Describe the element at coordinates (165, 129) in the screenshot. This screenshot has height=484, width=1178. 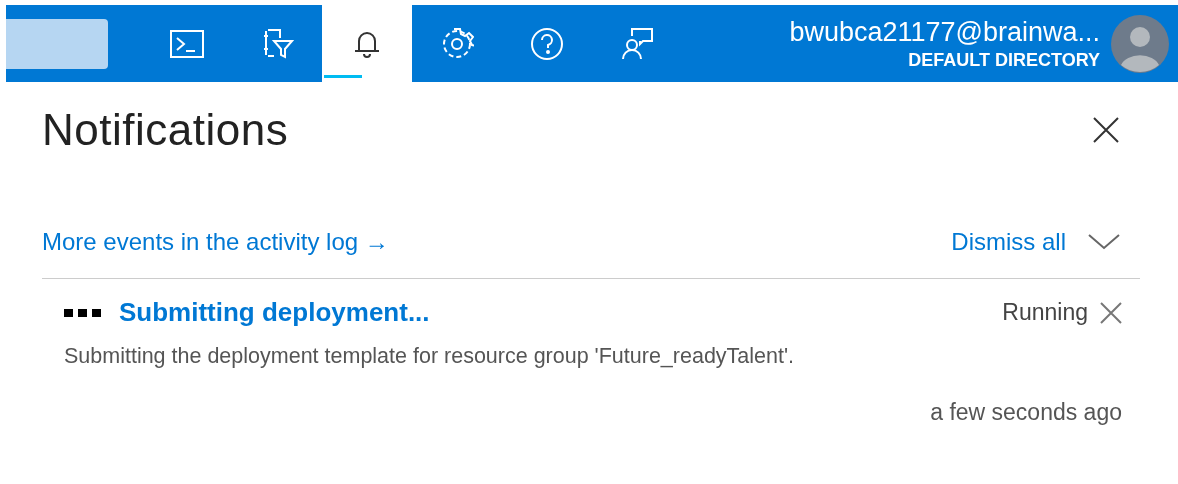
I see `panel-title: Notifications` at that location.